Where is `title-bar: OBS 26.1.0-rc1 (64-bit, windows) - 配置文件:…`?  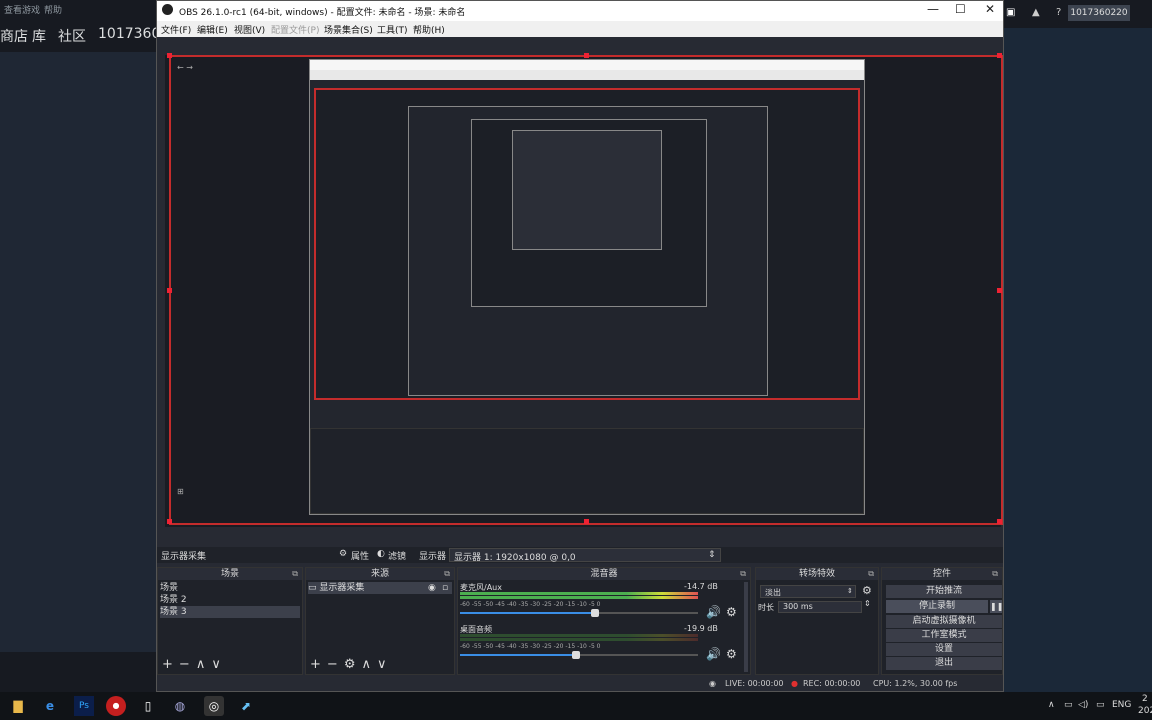
title-bar: OBS 26.1.0-rc1 (64-bit, windows) - 配置文件:… is located at coordinates (580, 11).